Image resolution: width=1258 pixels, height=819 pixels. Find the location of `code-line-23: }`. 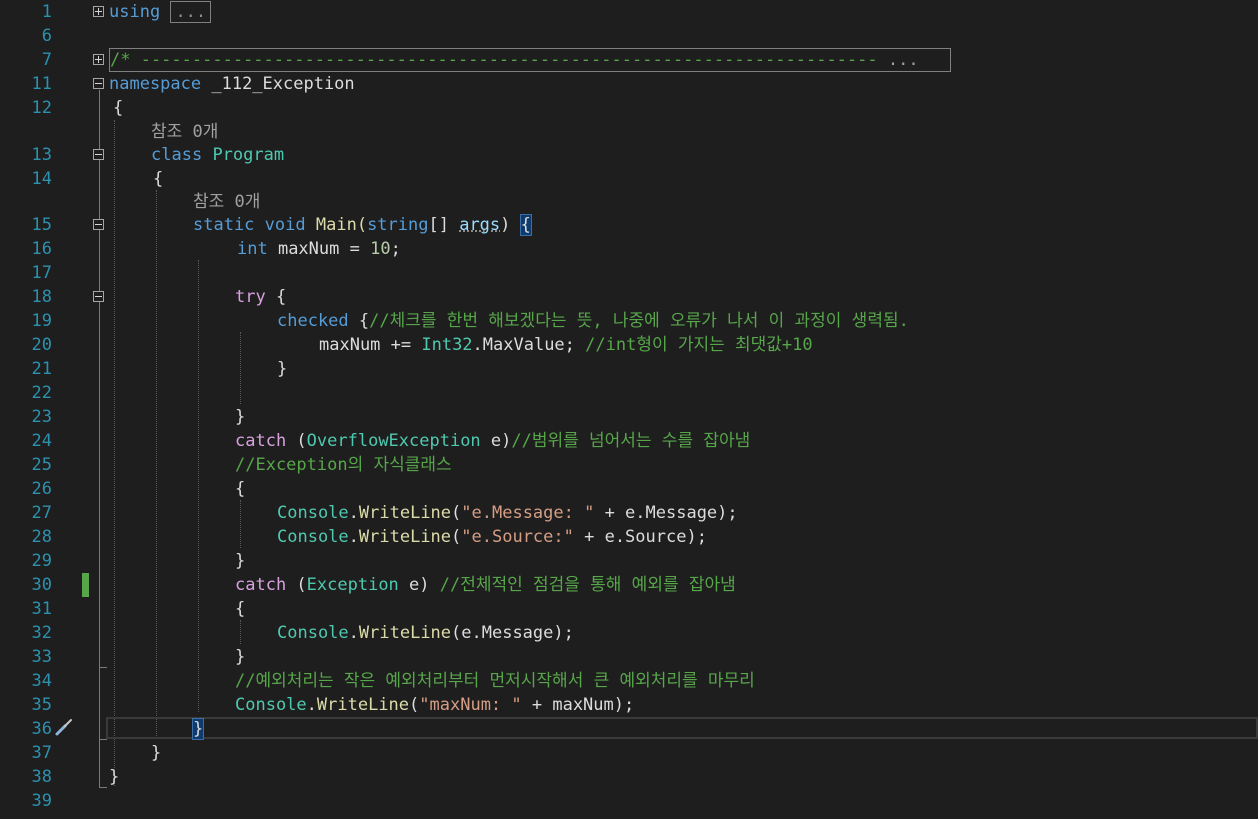

code-line-23: } is located at coordinates (240, 417).